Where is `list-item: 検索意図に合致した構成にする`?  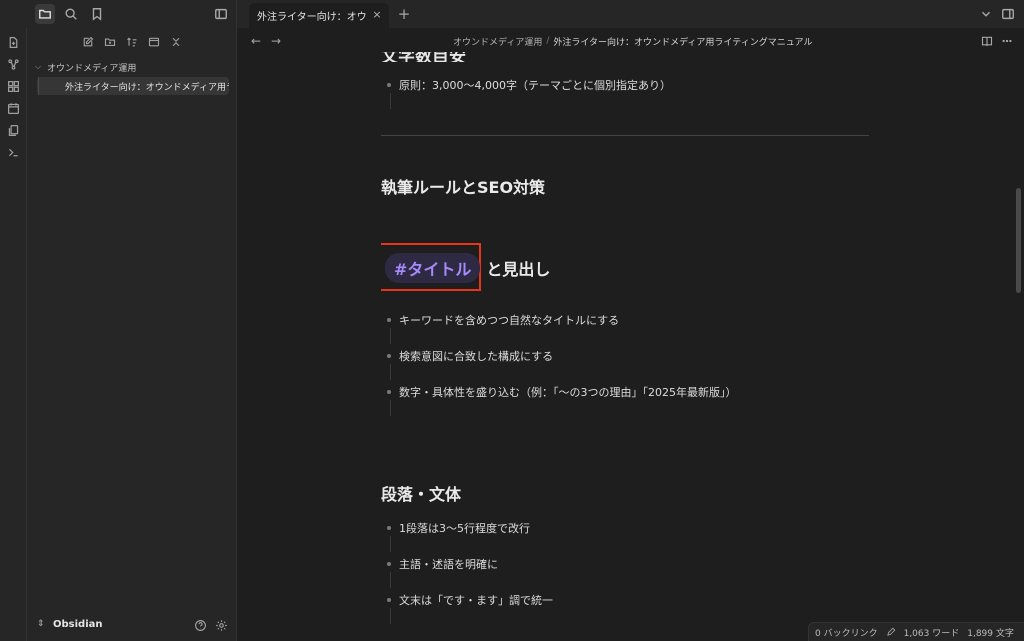
list-item: 検索意図に合致した構成にする is located at coordinates (470, 356).